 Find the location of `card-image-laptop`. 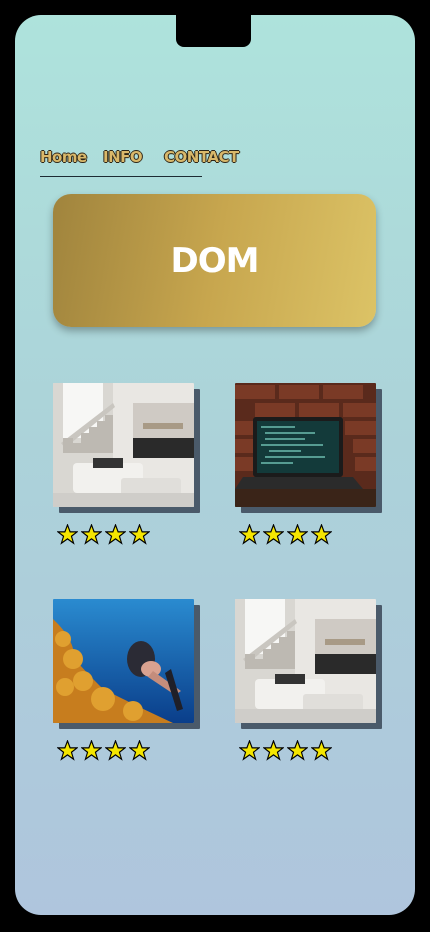

card-image-laptop is located at coordinates (305, 445).